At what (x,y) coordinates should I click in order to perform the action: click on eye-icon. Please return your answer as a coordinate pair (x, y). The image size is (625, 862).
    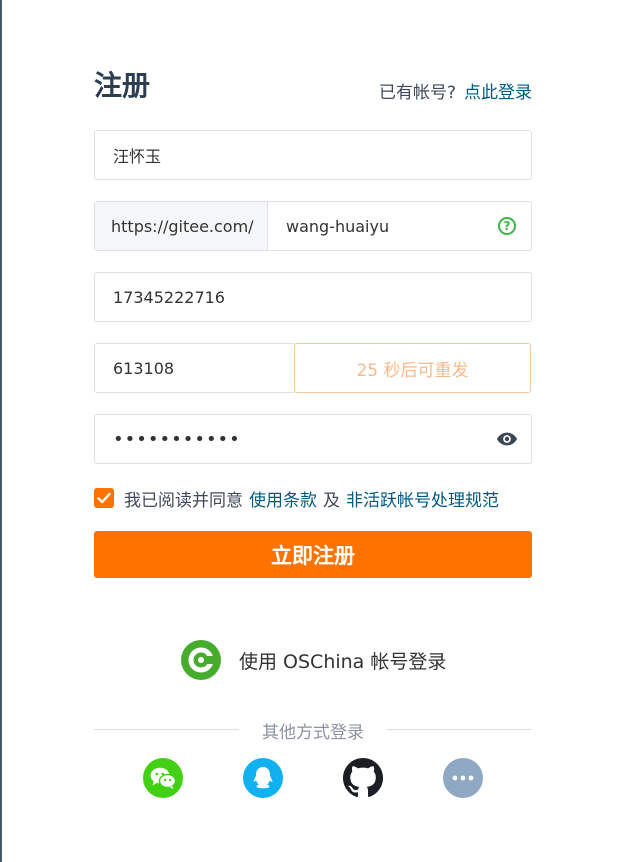
    Looking at the image, I should click on (507, 439).